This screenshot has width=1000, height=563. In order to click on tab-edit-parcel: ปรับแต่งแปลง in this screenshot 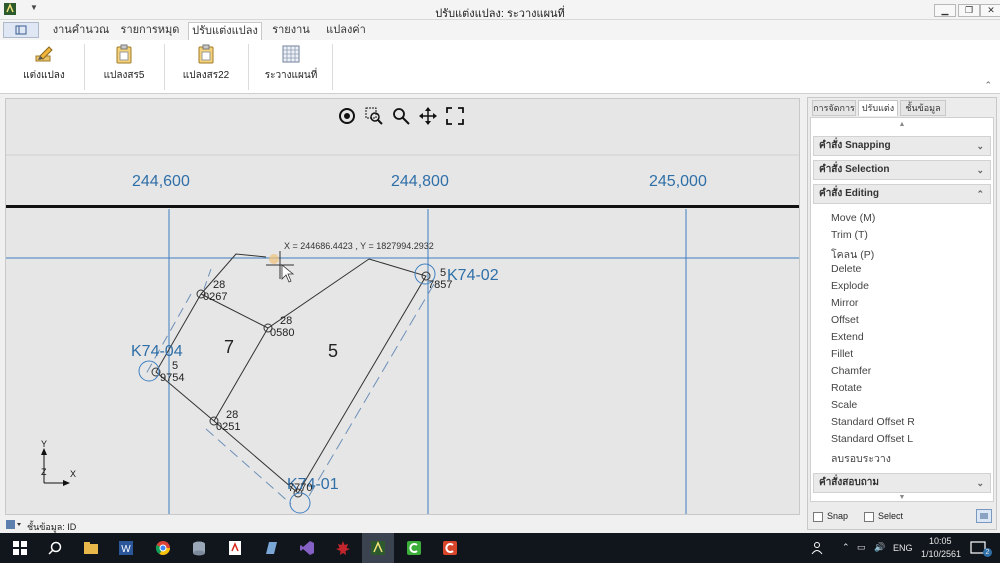, I will do `click(225, 31)`.